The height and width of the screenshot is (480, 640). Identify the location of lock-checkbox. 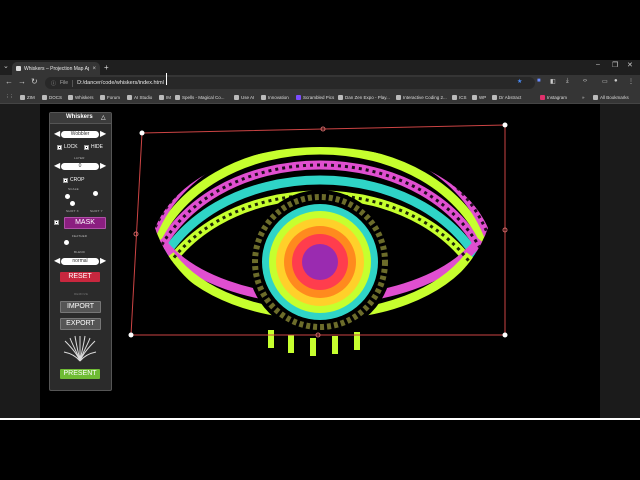
(59, 147).